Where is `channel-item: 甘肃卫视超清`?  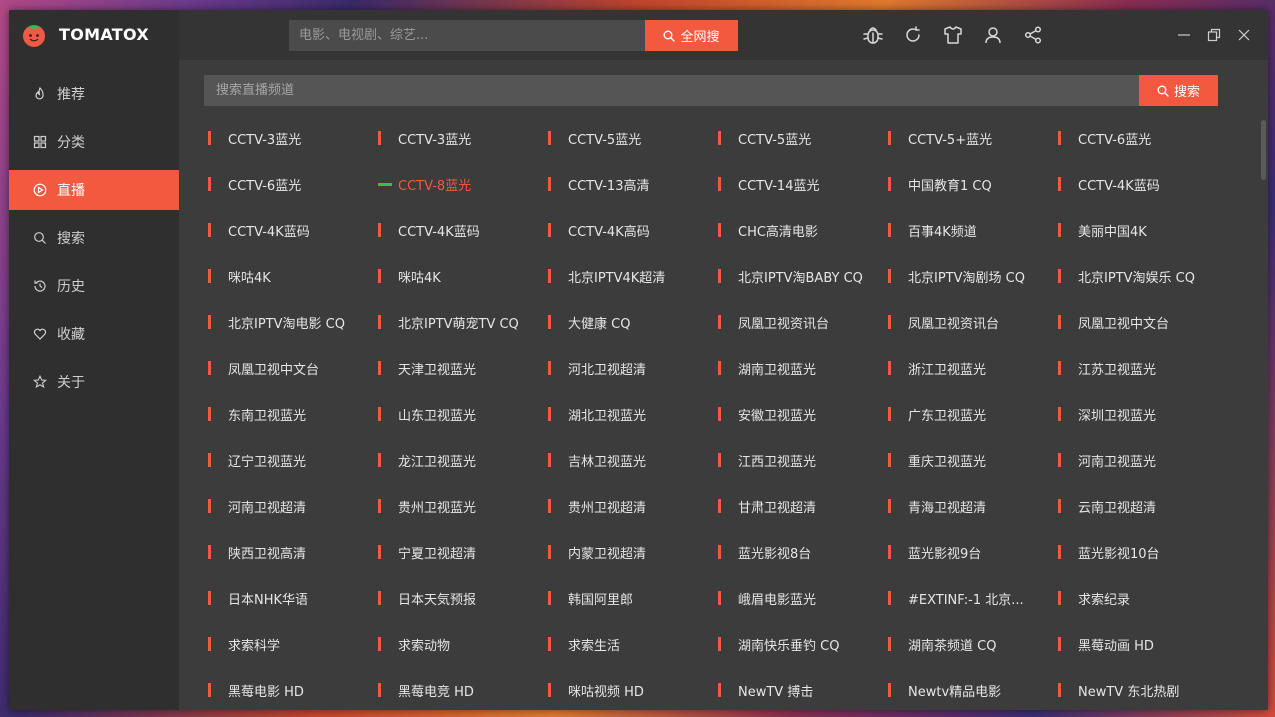
channel-item: 甘肃卫视超清 is located at coordinates (803, 506).